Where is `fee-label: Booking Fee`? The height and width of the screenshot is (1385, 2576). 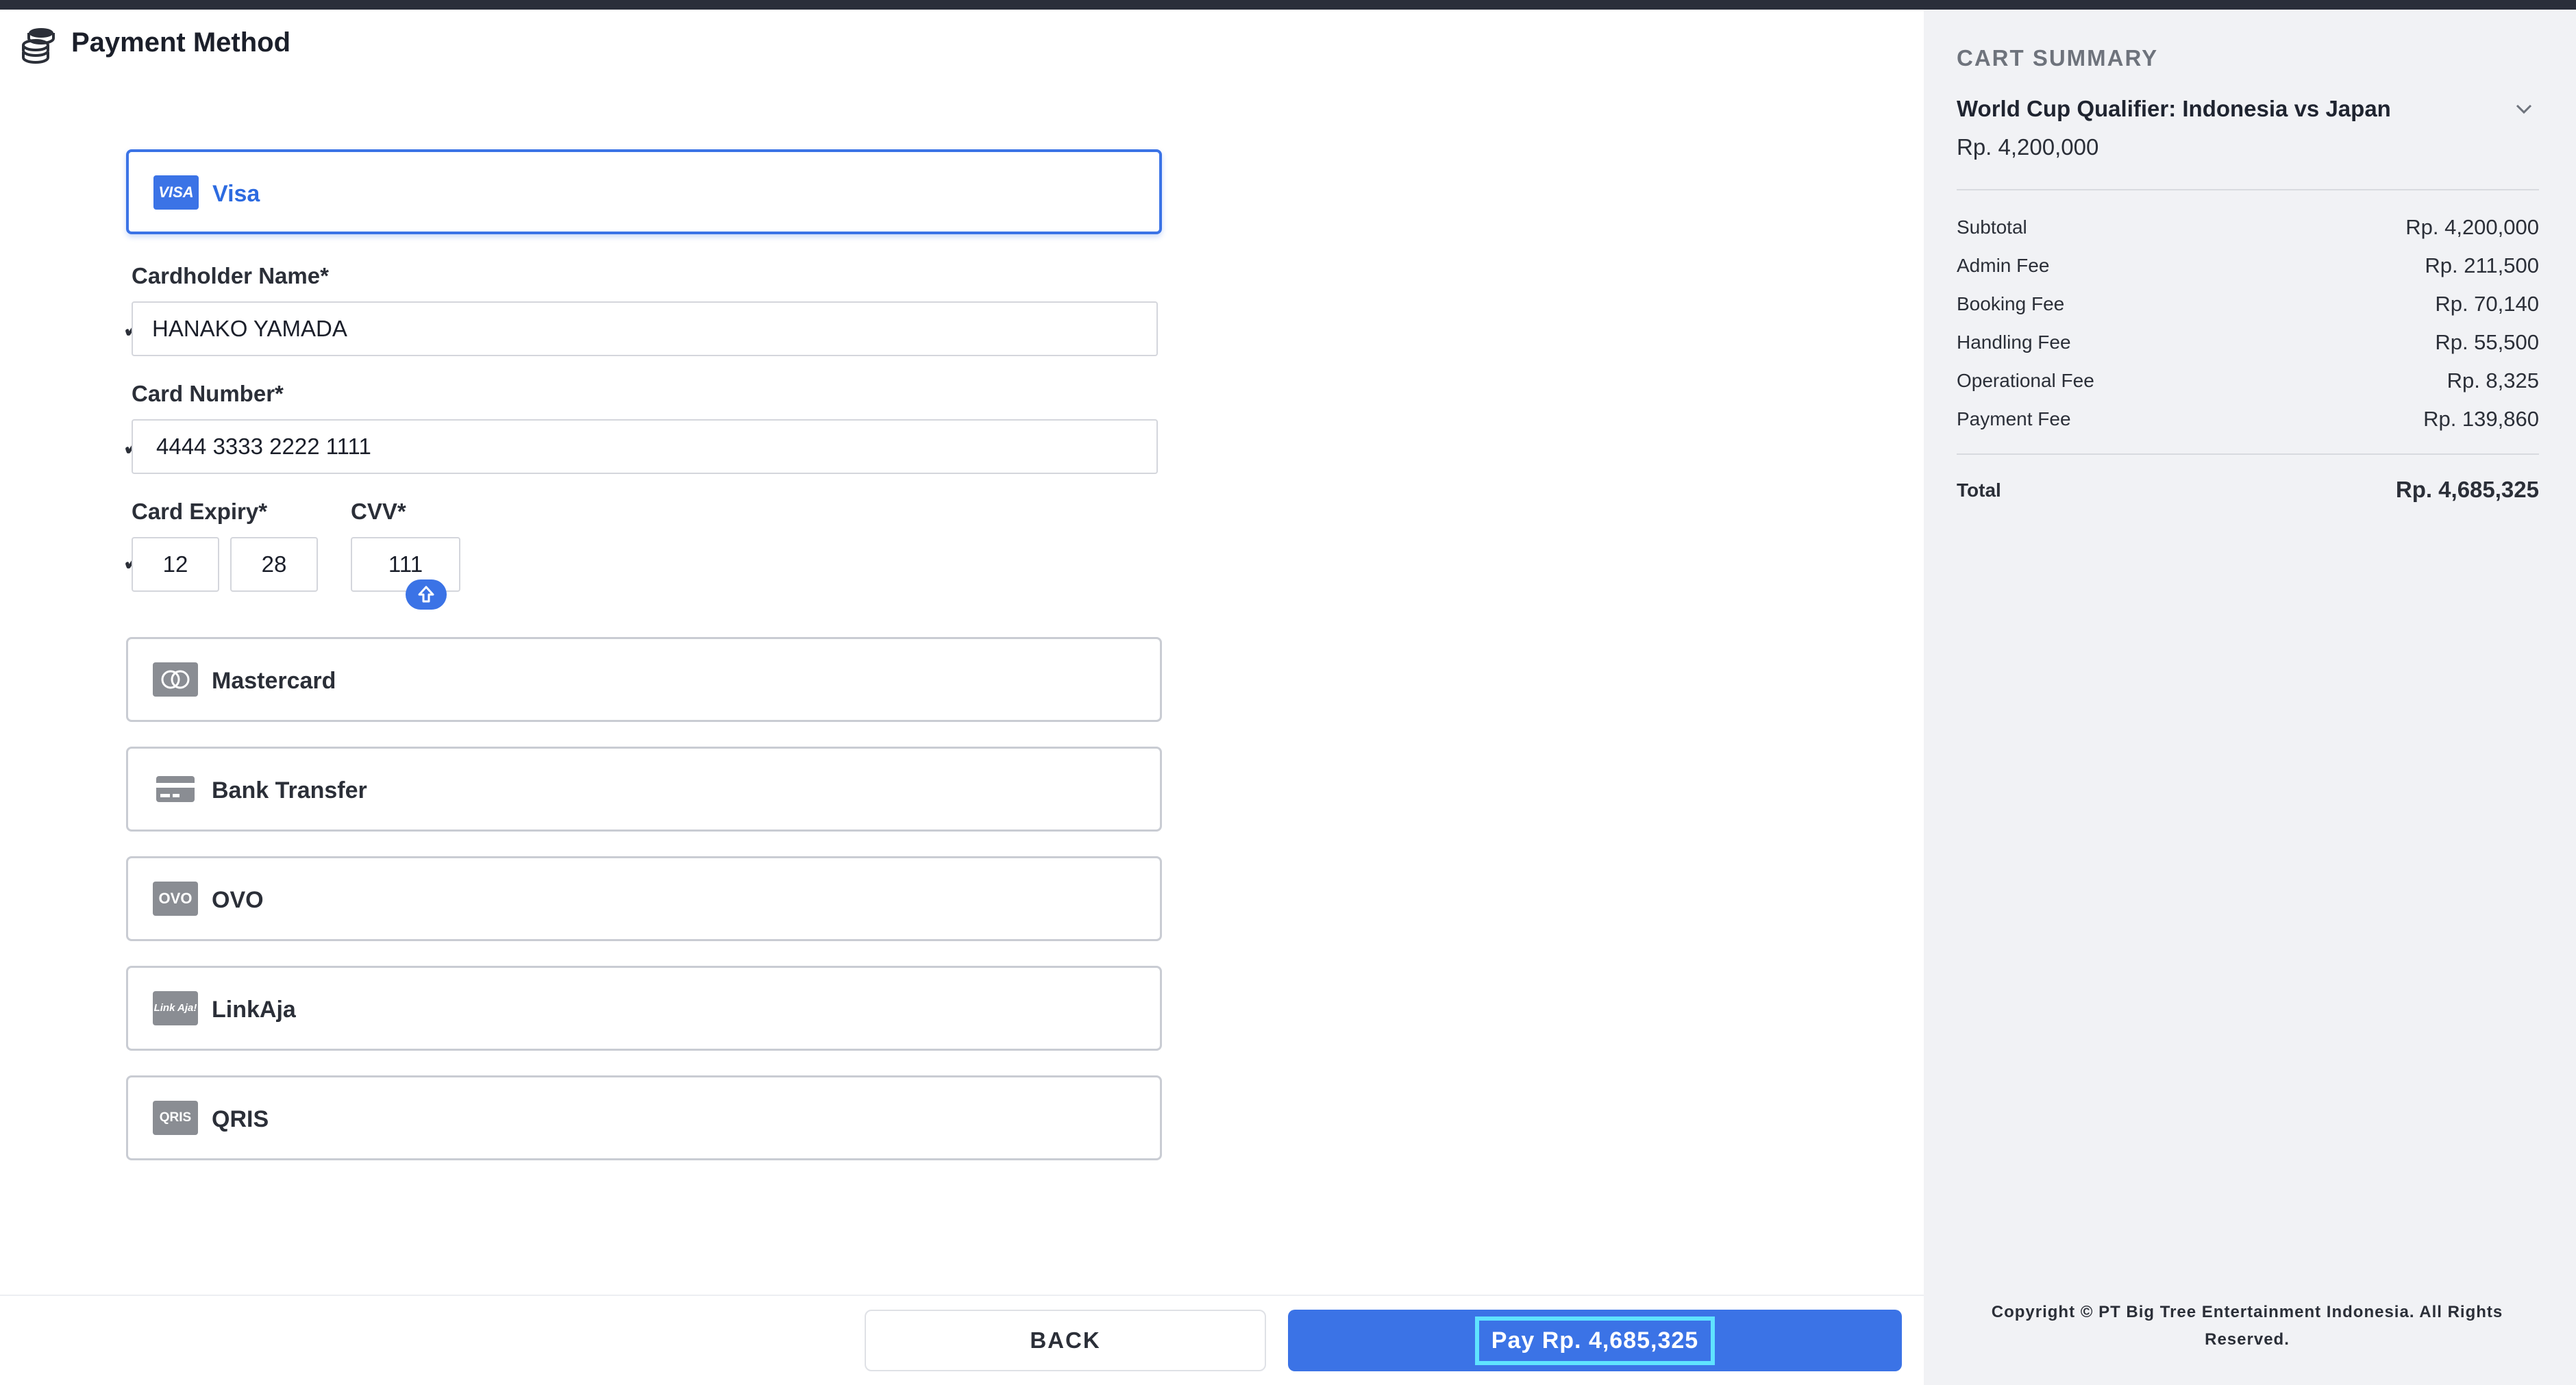
fee-label: Booking Fee is located at coordinates (2011, 304).